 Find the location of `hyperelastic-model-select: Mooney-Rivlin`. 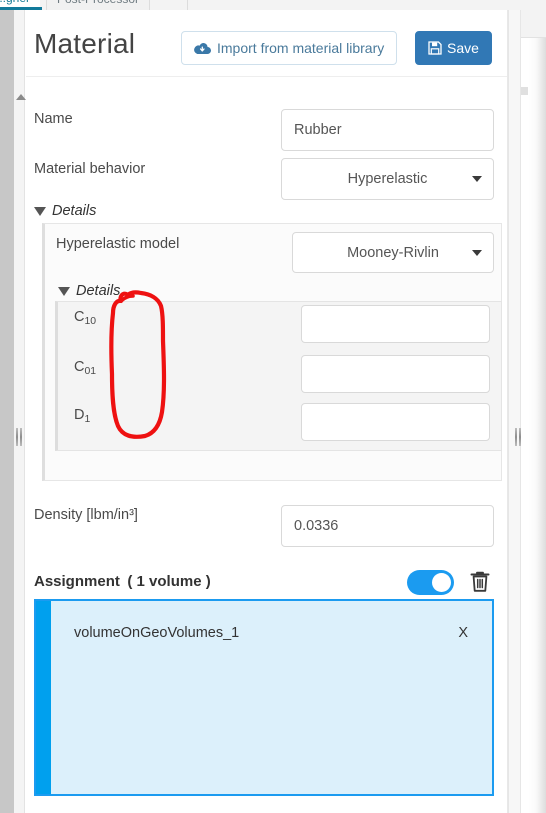

hyperelastic-model-select: Mooney-Rivlin is located at coordinates (393, 252).